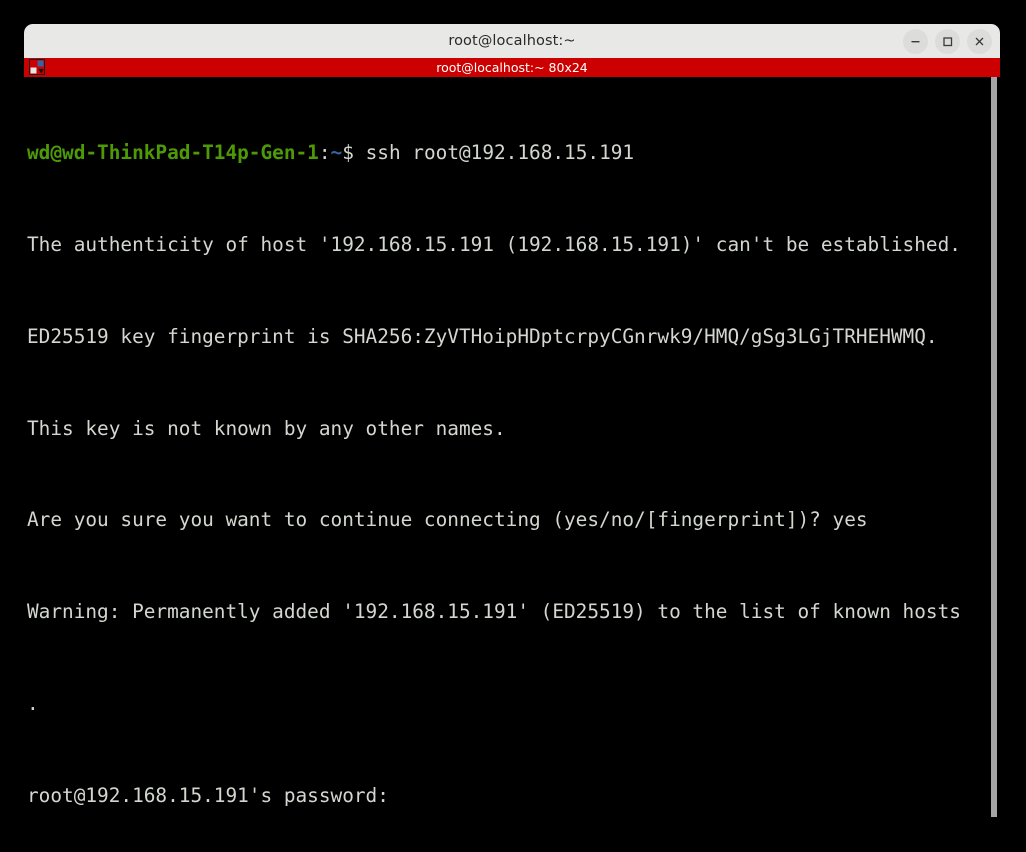 The image size is (1026, 852). I want to click on grid-dropdown-icon, so click(37, 67).